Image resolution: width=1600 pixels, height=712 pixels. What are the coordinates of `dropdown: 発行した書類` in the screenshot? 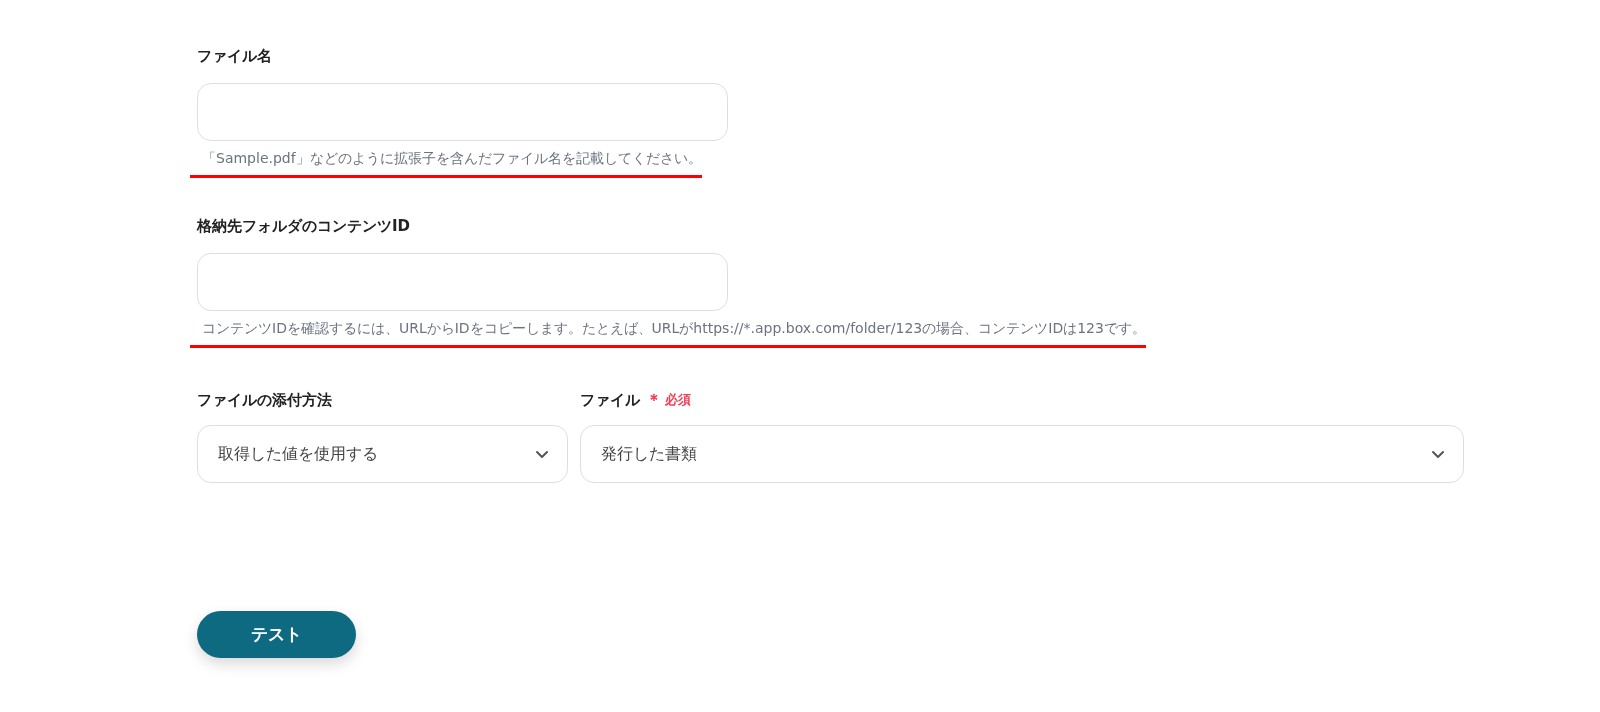 It's located at (1022, 454).